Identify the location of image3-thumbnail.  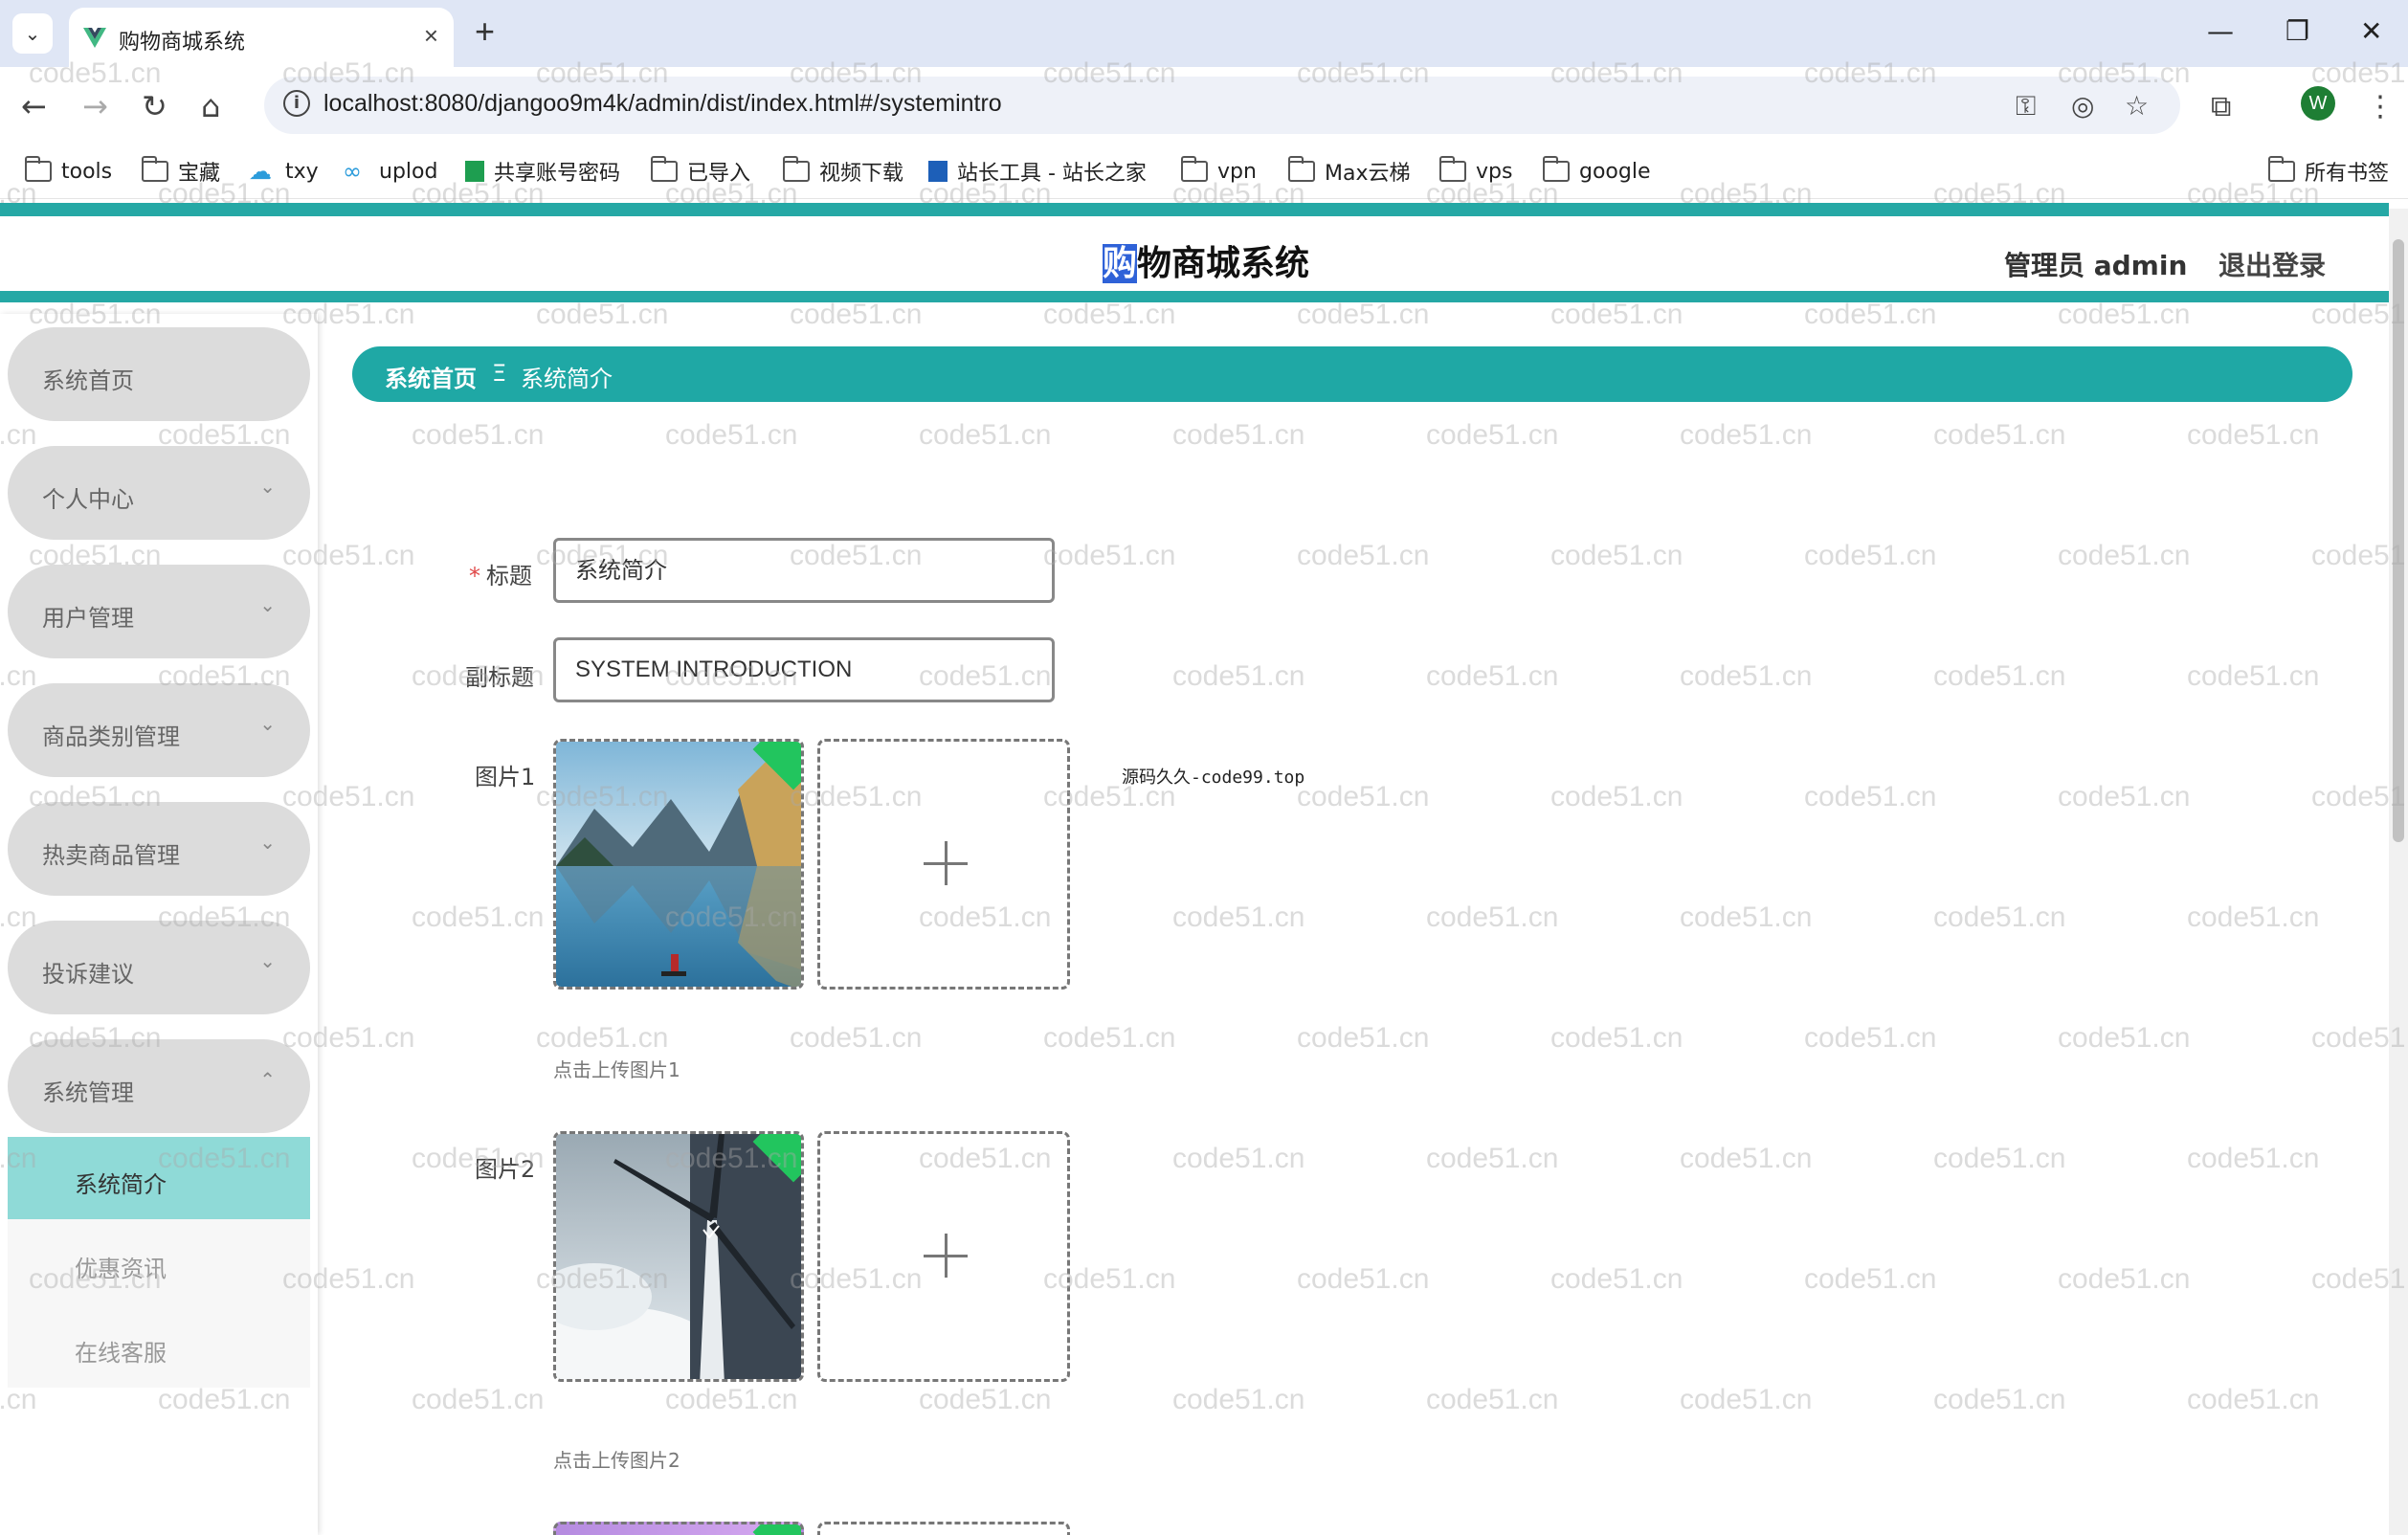
(678, 1528).